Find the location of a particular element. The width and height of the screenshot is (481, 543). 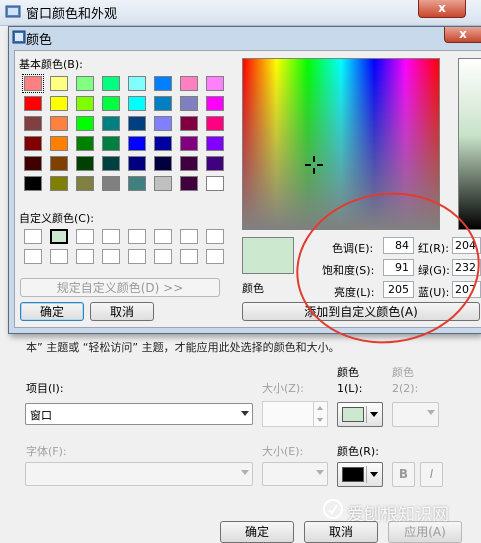

define-custom-colors-button: 规定自定义颜色(D) >> is located at coordinates (120, 287).